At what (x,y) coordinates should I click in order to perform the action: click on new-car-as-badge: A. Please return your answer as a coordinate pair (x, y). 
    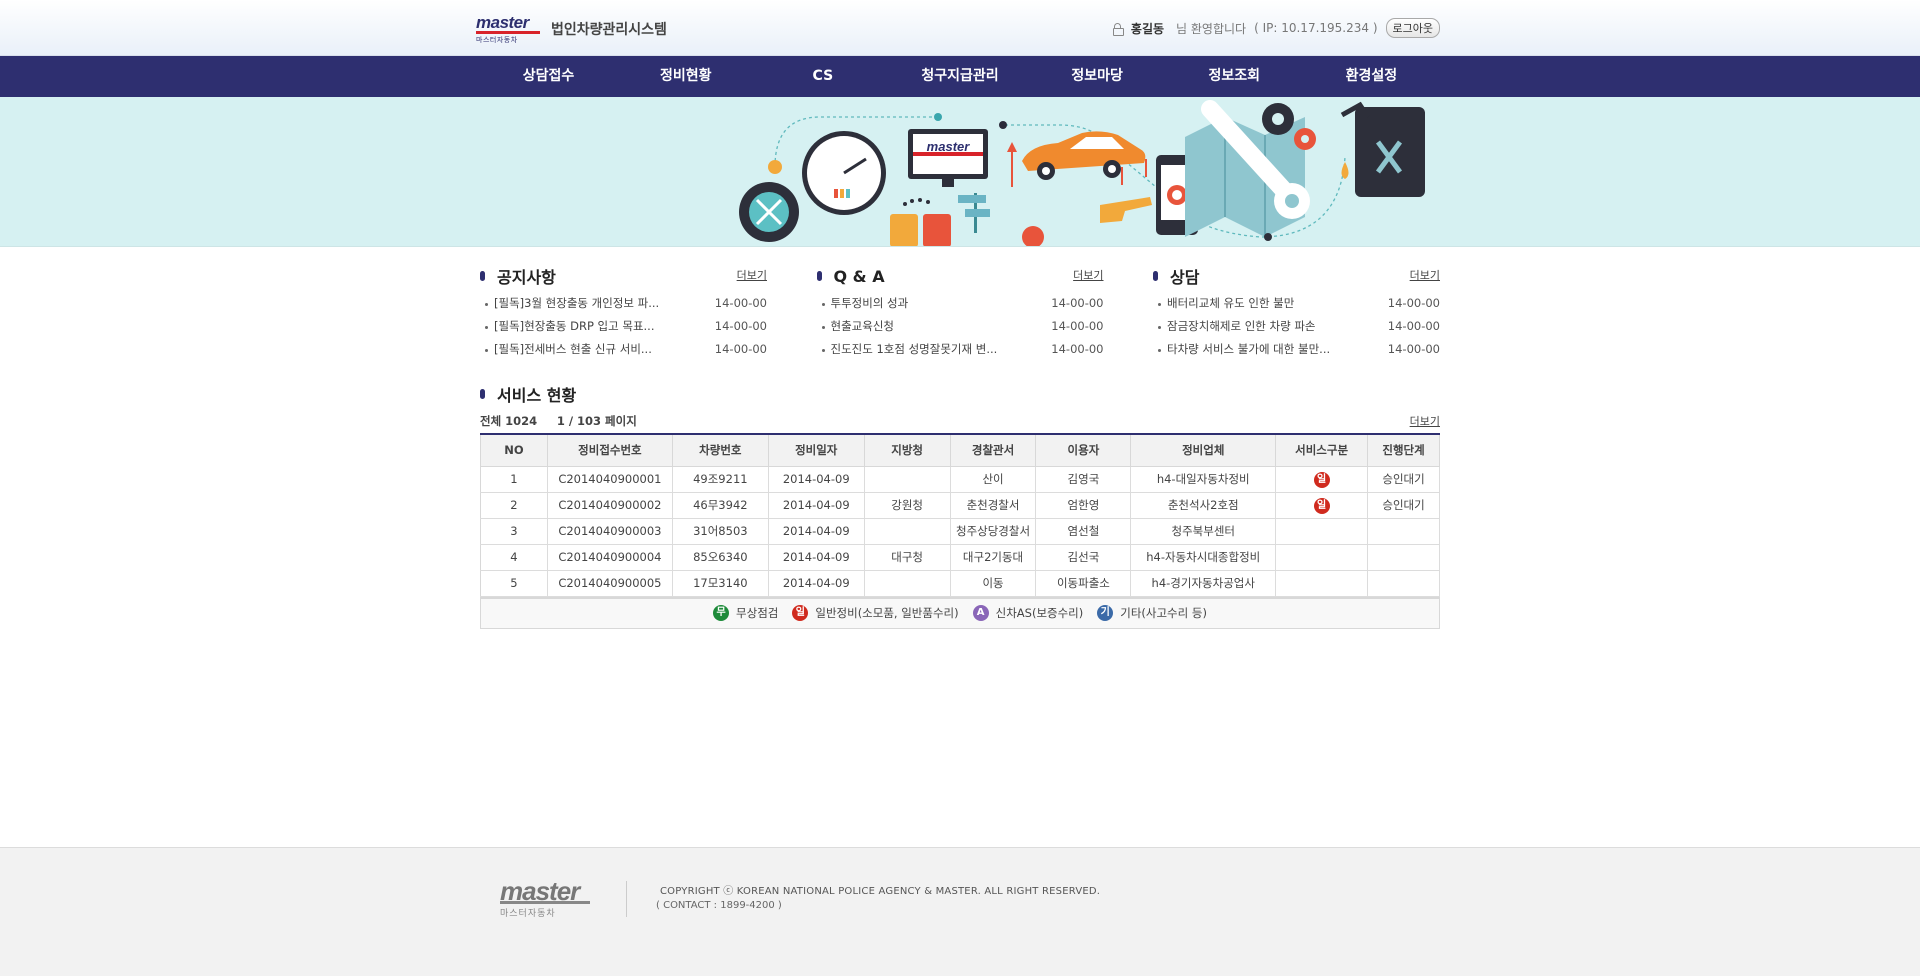
    Looking at the image, I should click on (980, 613).